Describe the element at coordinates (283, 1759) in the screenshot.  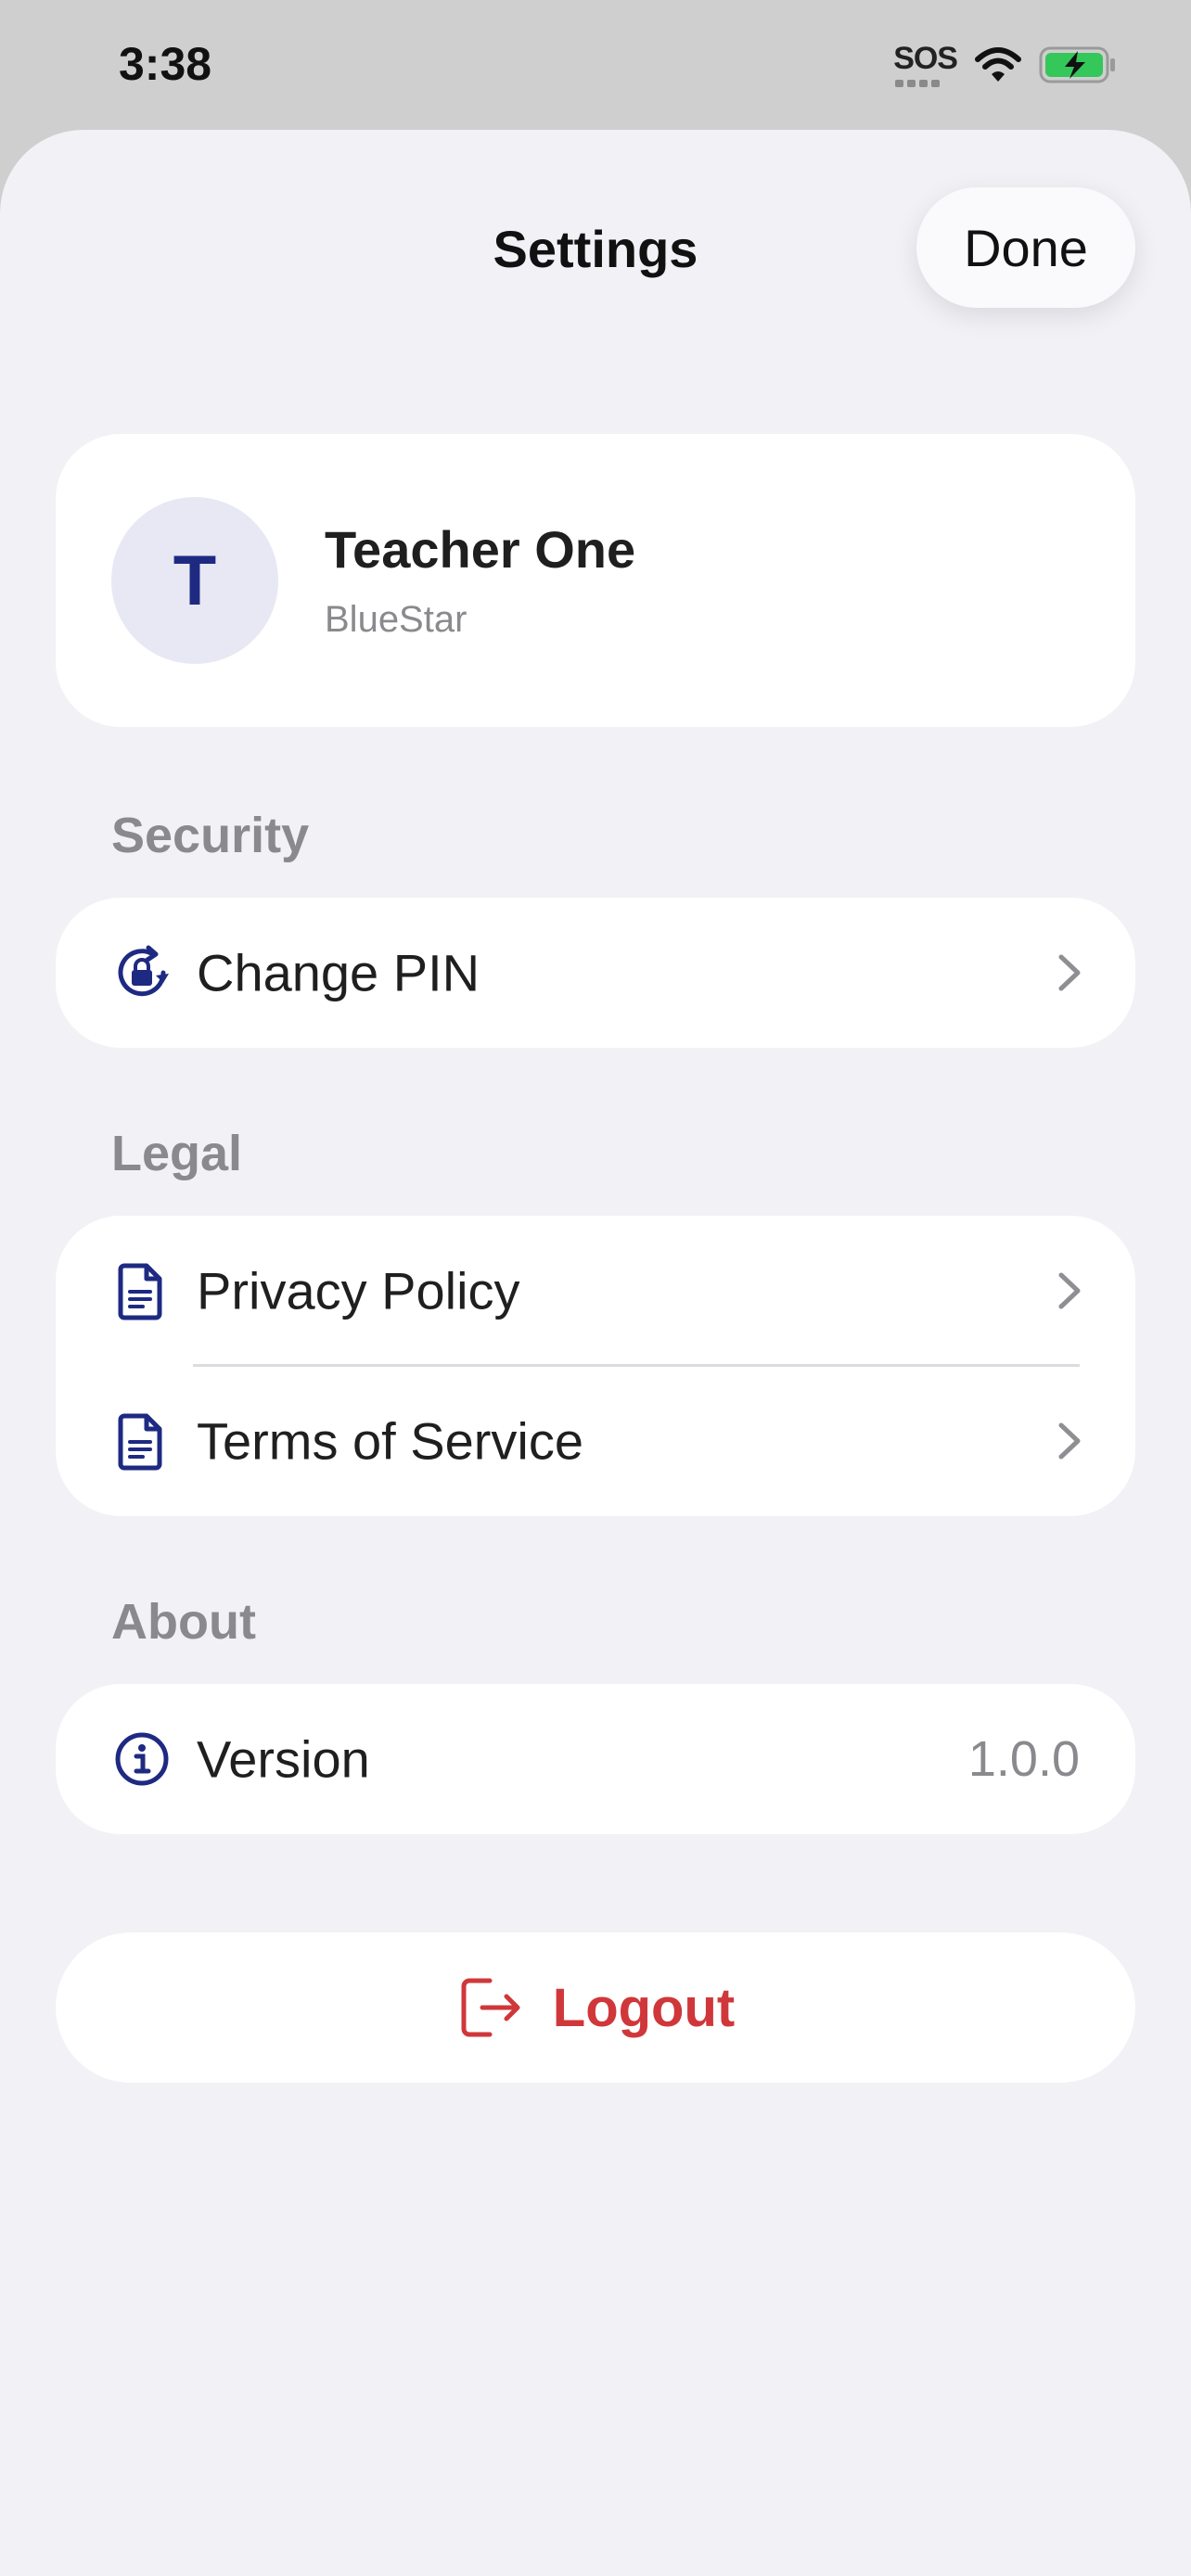
I see `version-label: Version` at that location.